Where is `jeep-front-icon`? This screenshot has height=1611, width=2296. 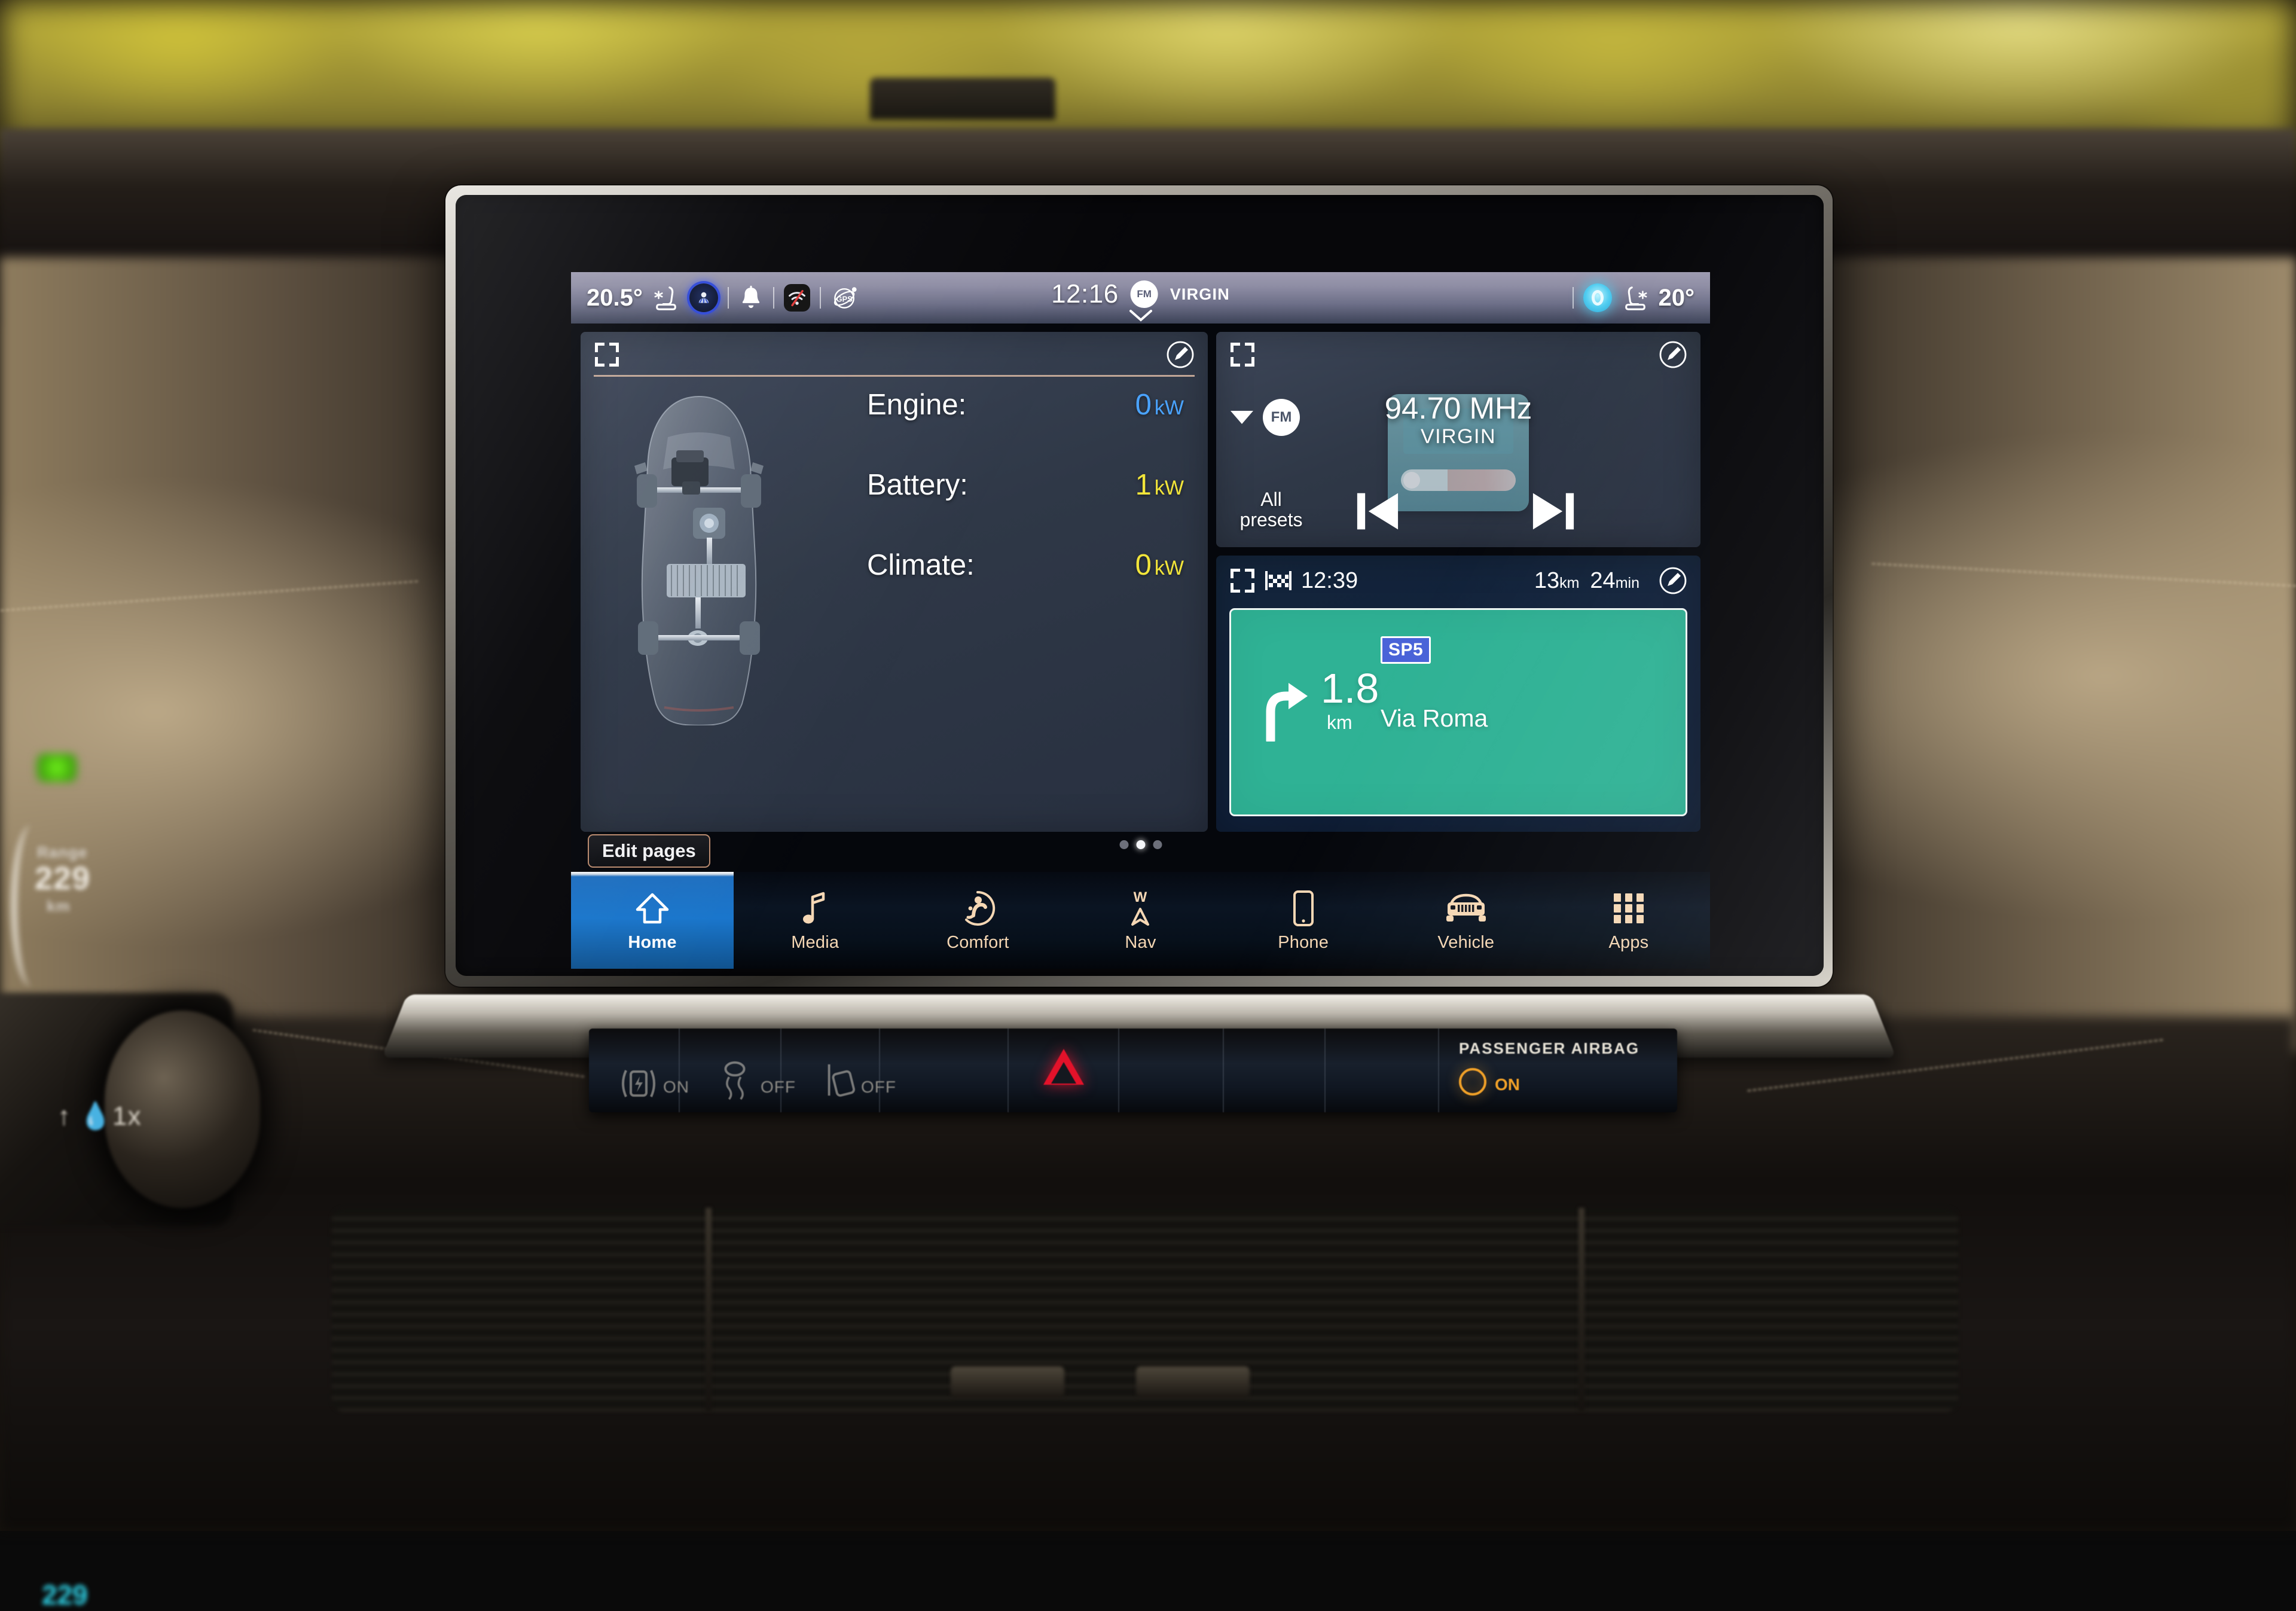 jeep-front-icon is located at coordinates (1466, 908).